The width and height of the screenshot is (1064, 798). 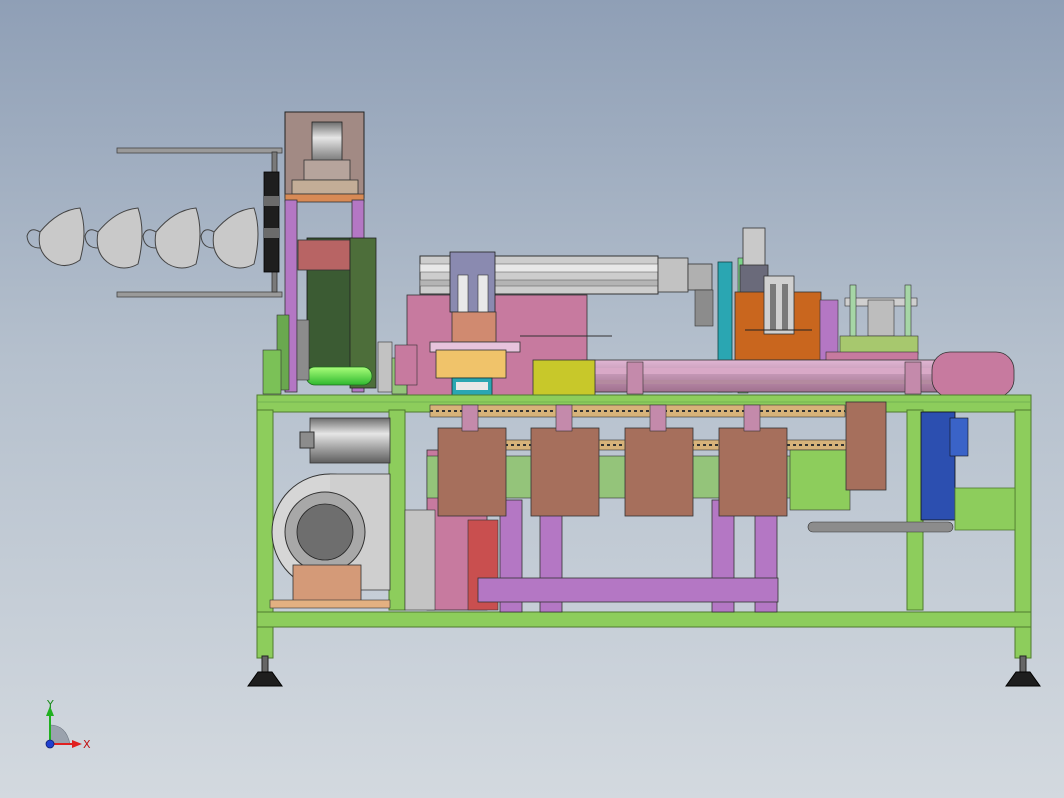 I want to click on leveling-feet, so click(x=644, y=671).